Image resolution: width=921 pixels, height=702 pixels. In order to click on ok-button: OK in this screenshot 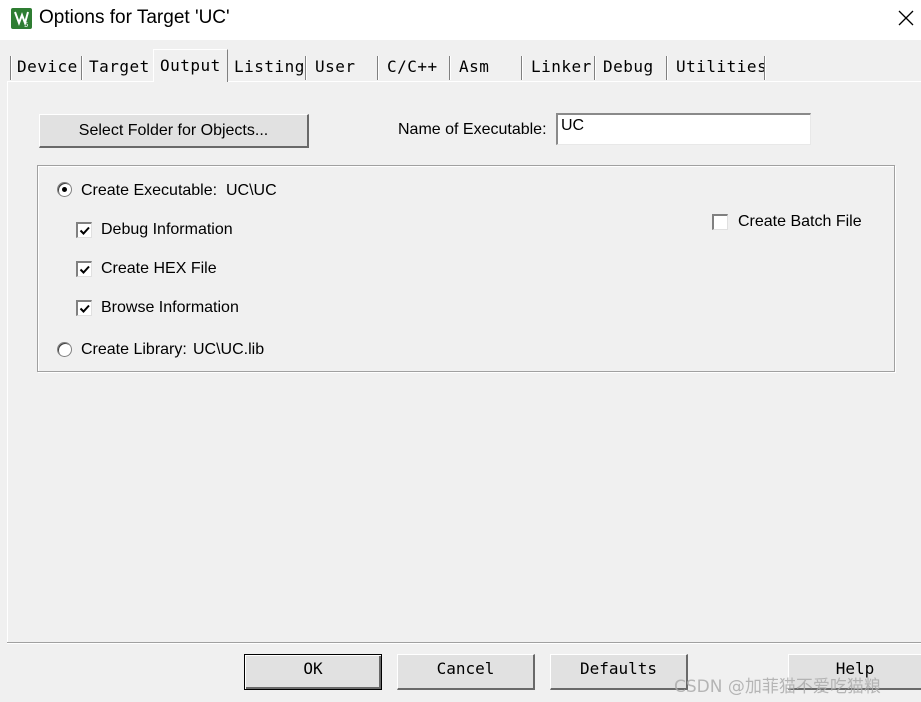, I will do `click(313, 672)`.